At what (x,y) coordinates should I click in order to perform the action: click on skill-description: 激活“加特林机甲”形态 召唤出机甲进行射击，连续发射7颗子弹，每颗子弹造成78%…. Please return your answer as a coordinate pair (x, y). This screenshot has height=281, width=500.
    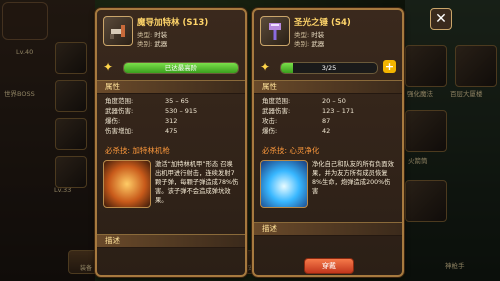
    Looking at the image, I should click on (197, 182).